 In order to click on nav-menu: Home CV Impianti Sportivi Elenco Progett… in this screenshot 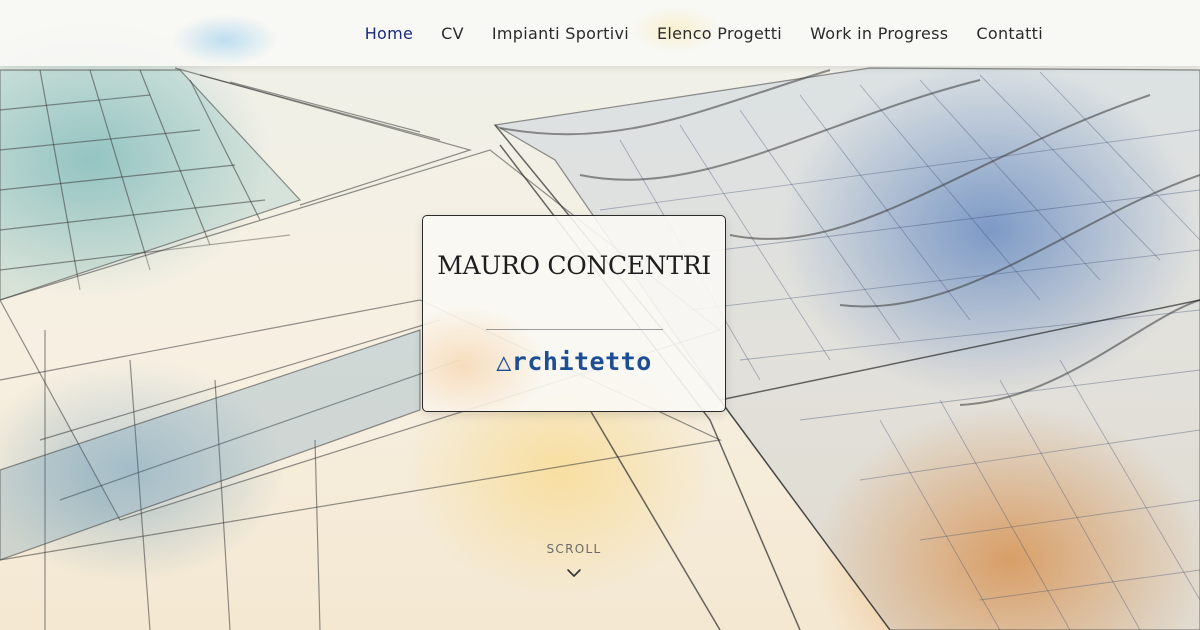, I will do `click(704, 33)`.